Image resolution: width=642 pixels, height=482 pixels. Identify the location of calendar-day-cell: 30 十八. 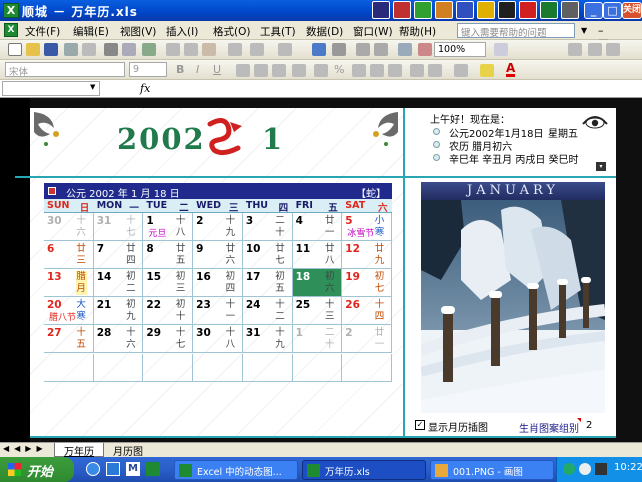
(218, 339).